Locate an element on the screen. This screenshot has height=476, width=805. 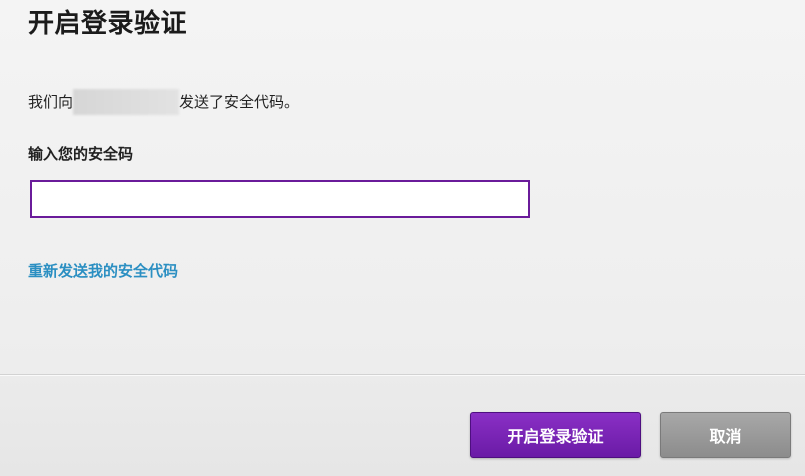
resend-code-link: 重新发送我的安全代码 is located at coordinates (103, 271).